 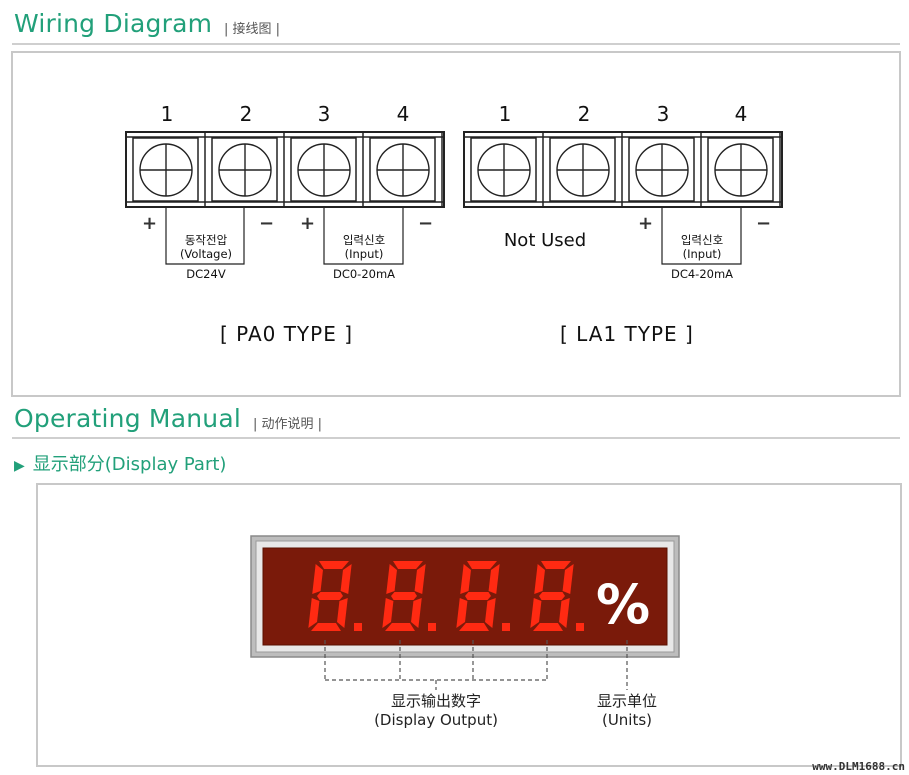 I want to click on leader-lines, so click(x=476, y=665).